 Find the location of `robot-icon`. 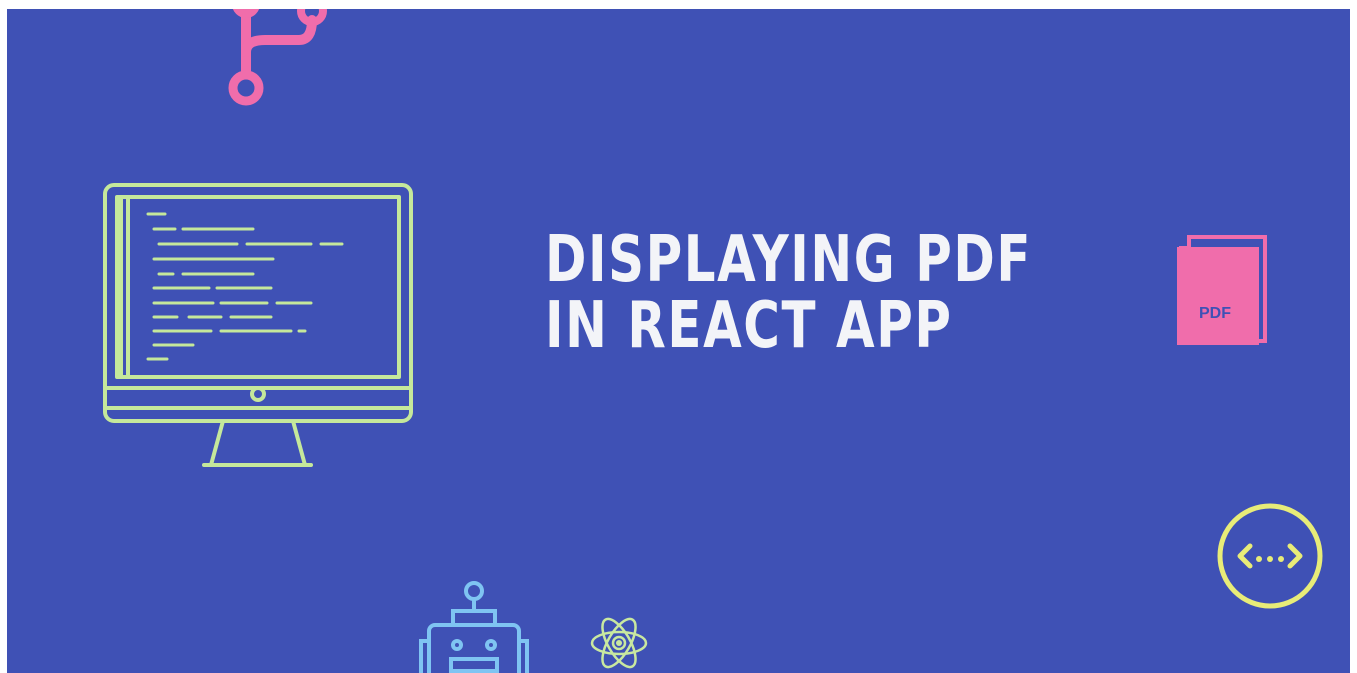

robot-icon is located at coordinates (474, 627).